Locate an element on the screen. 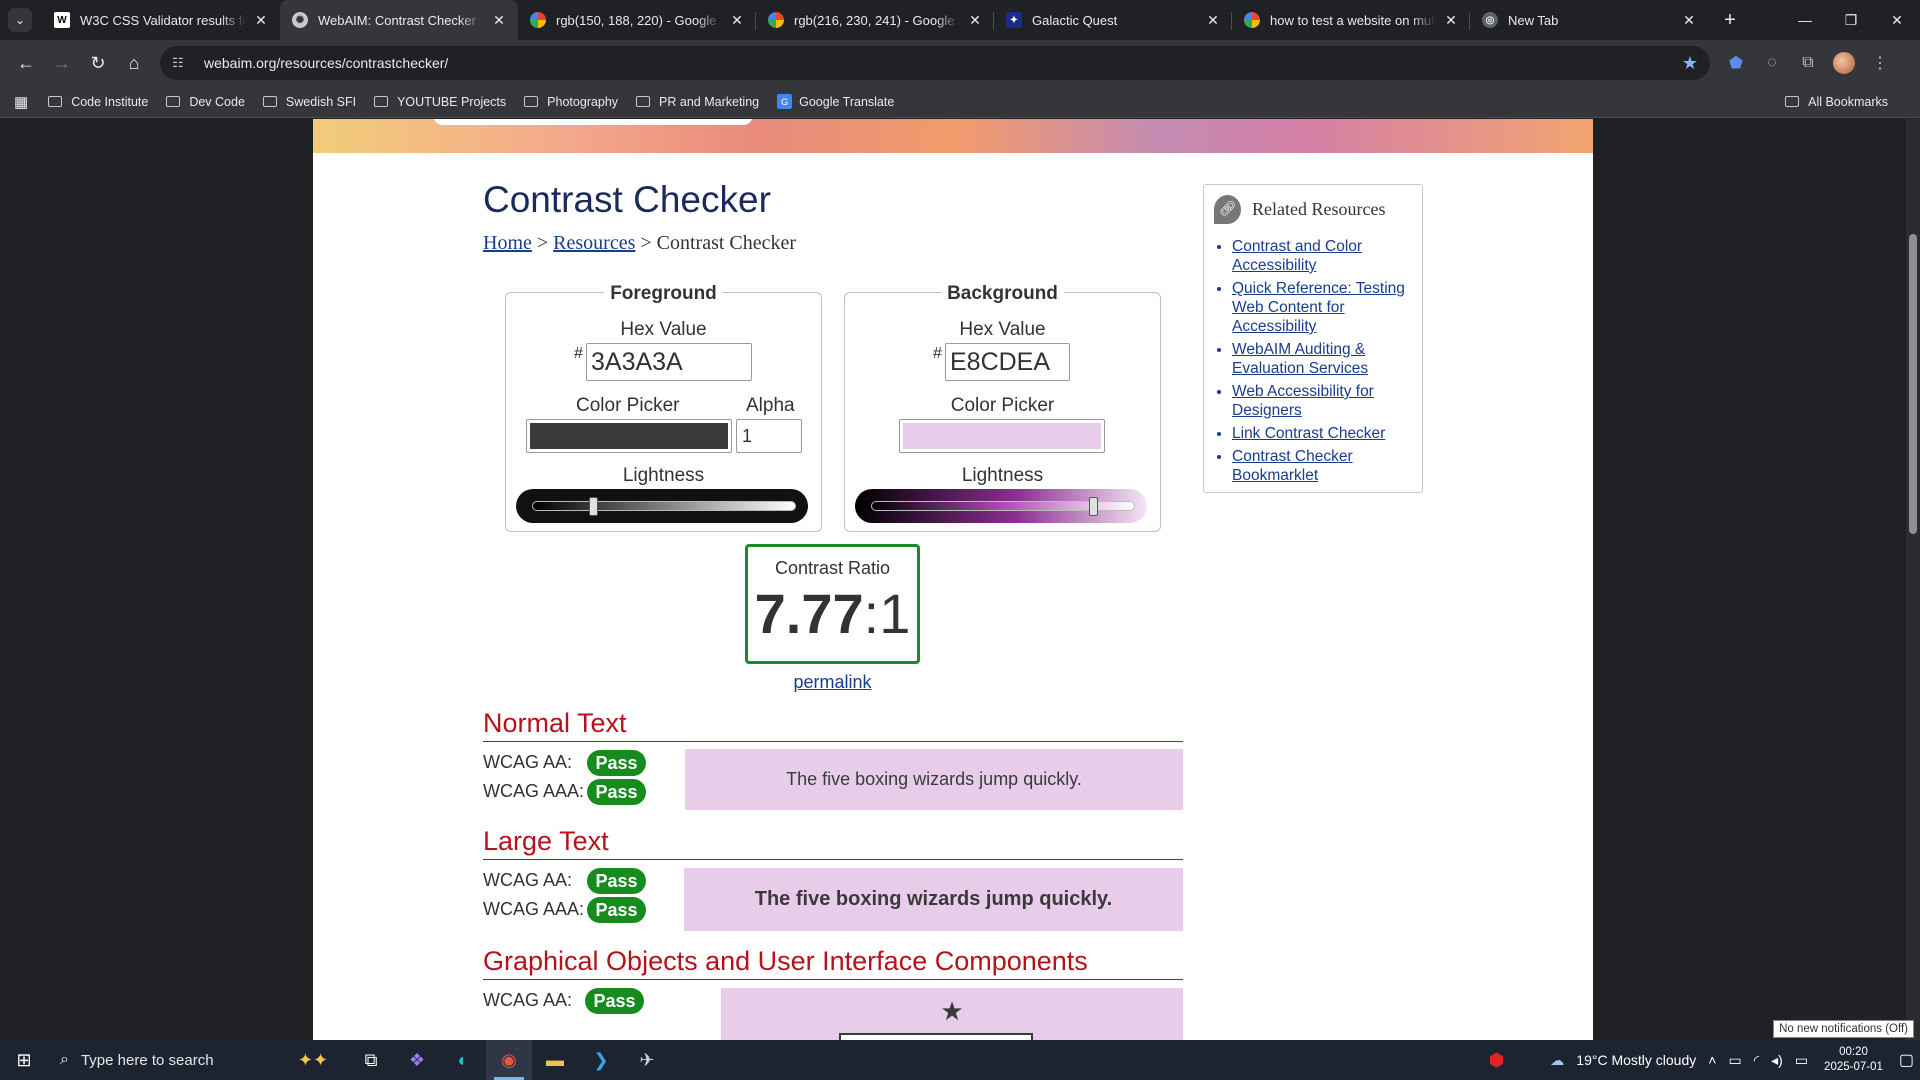 The height and width of the screenshot is (1080, 1920). pinned-app-icon: ✈ is located at coordinates (647, 1060).